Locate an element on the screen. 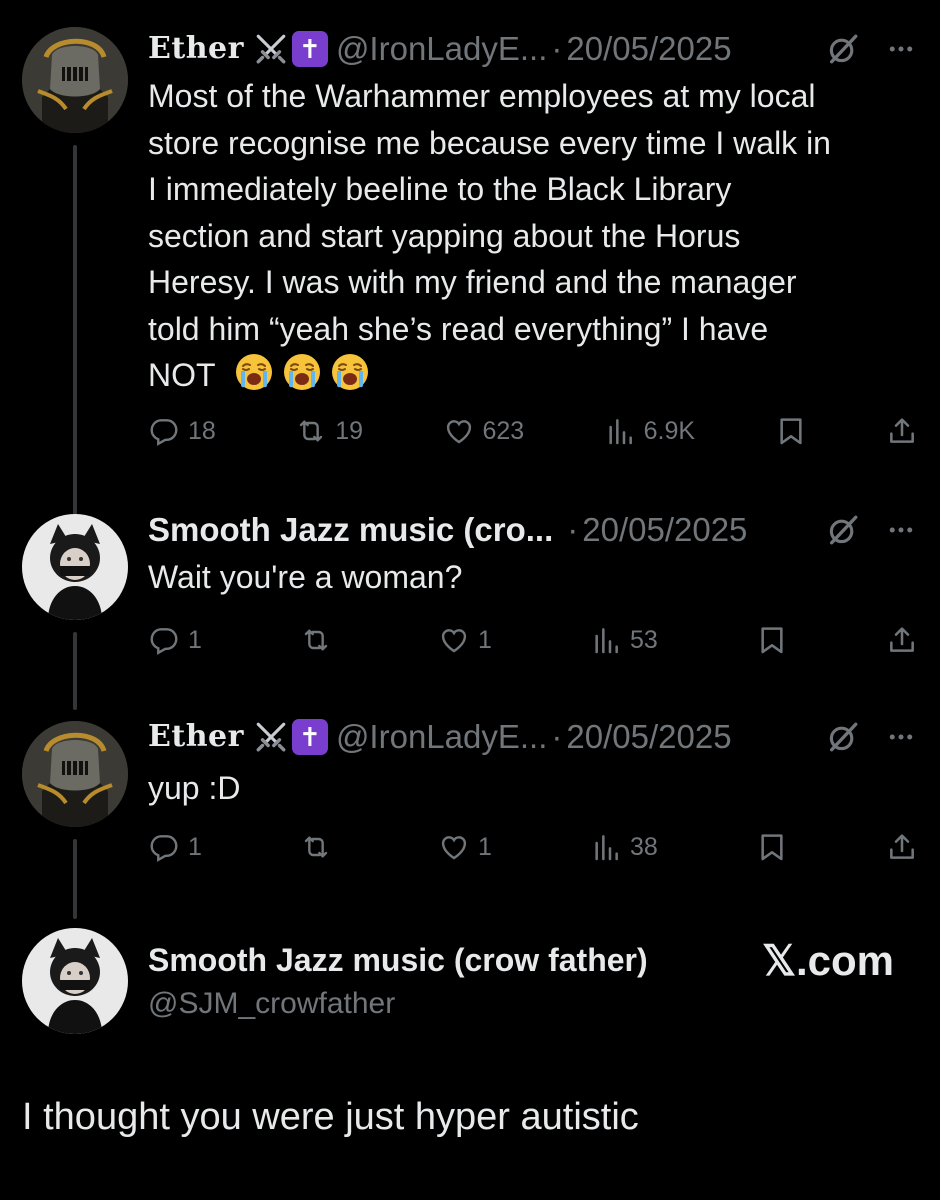  views-button: 6.9K is located at coordinates (649, 431).